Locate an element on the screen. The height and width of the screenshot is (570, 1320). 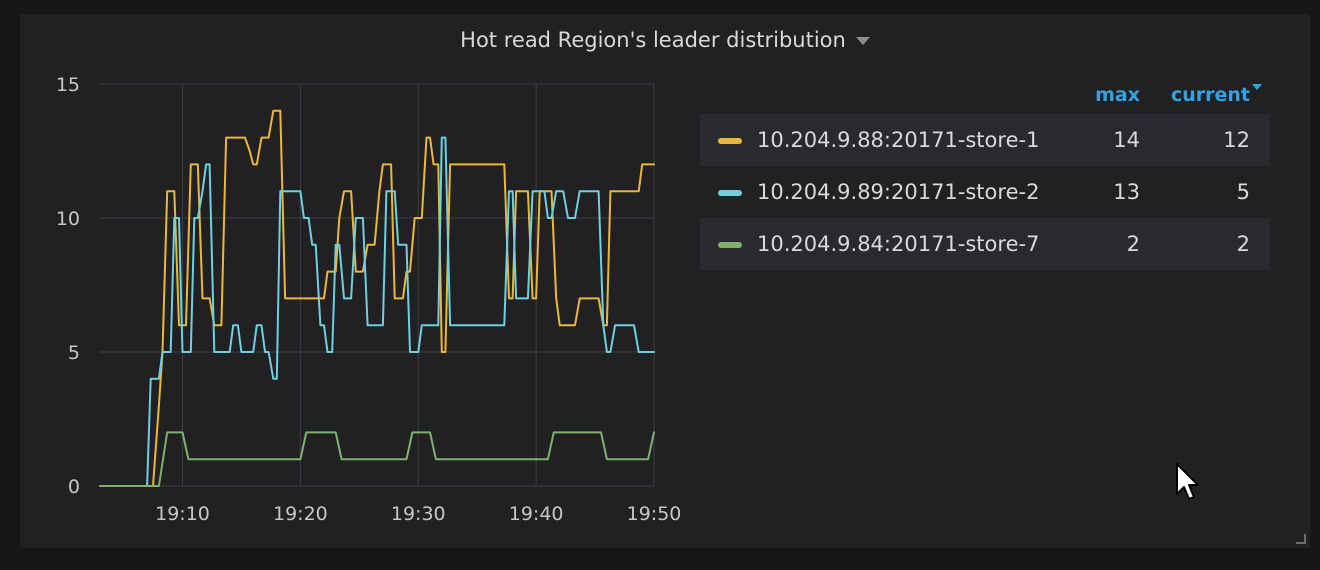
legend-col-current: current is located at coordinates (1216, 95).